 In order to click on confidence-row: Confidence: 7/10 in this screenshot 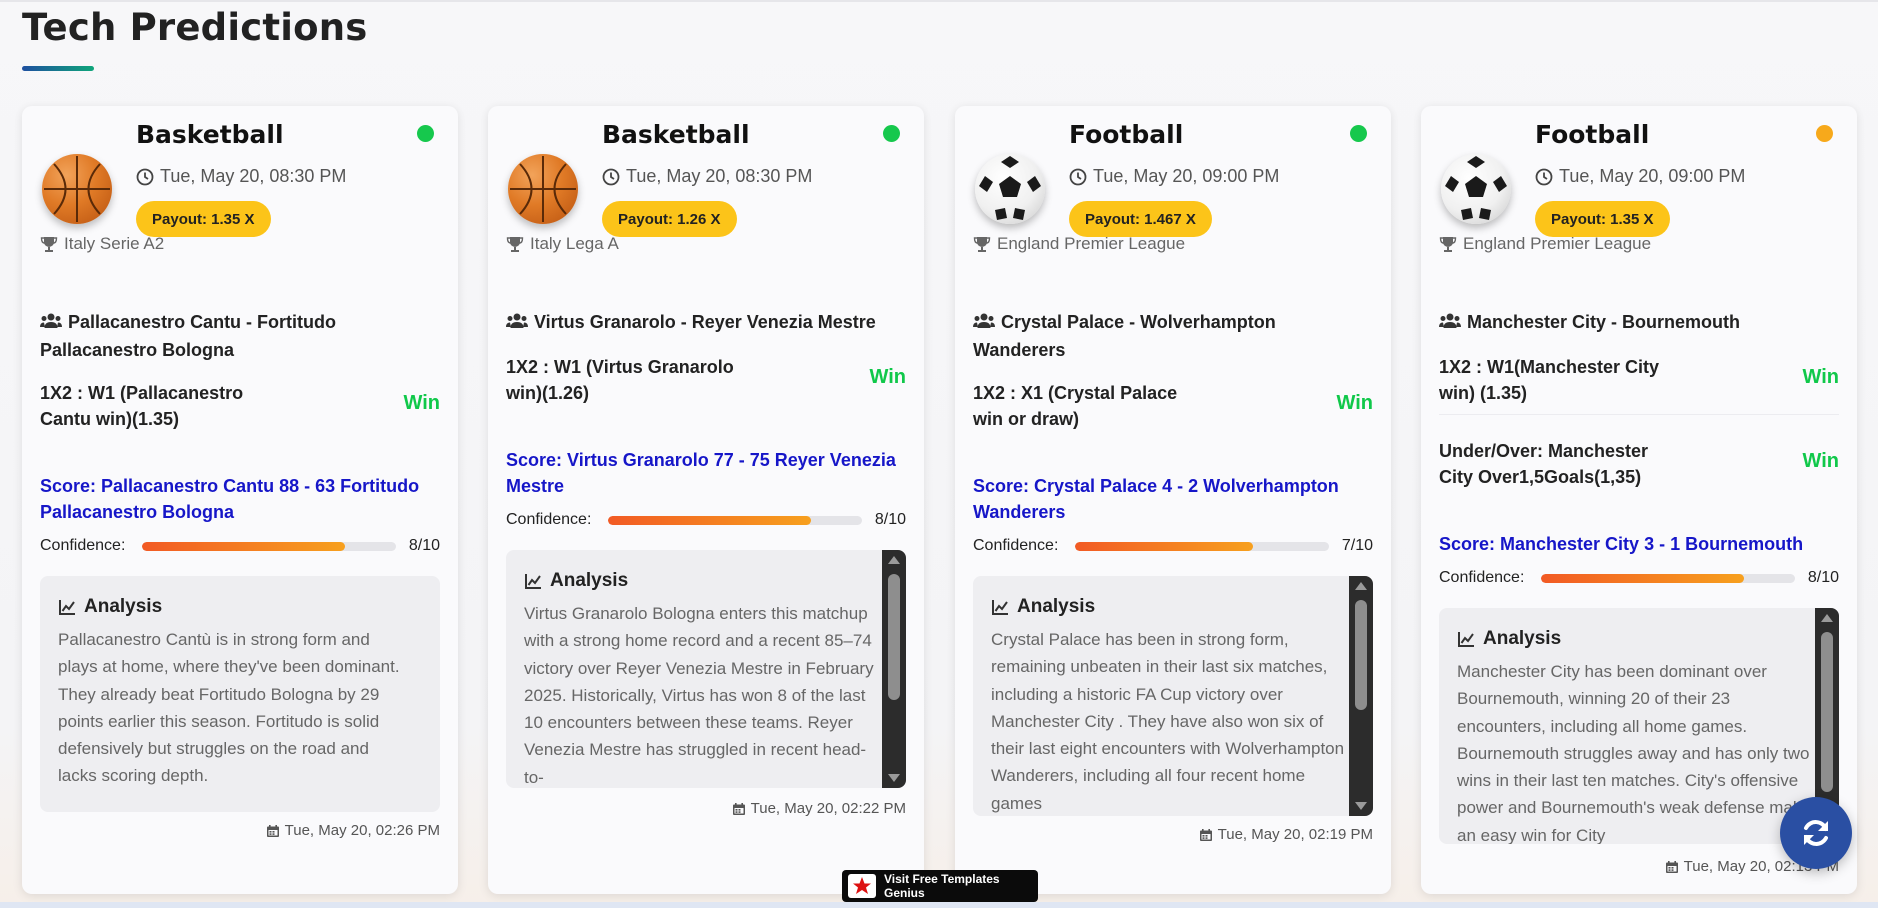, I will do `click(1173, 546)`.